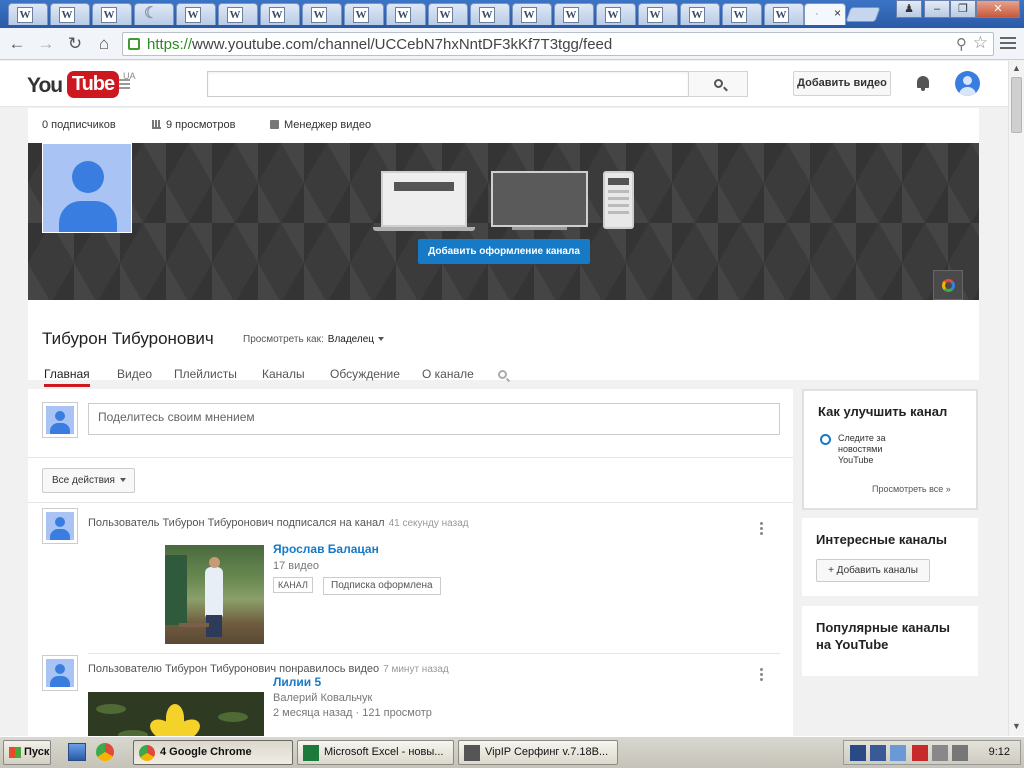 The height and width of the screenshot is (768, 1024). Describe the element at coordinates (297, 682) in the screenshot. I see `video-title-link: Лилии 5` at that location.